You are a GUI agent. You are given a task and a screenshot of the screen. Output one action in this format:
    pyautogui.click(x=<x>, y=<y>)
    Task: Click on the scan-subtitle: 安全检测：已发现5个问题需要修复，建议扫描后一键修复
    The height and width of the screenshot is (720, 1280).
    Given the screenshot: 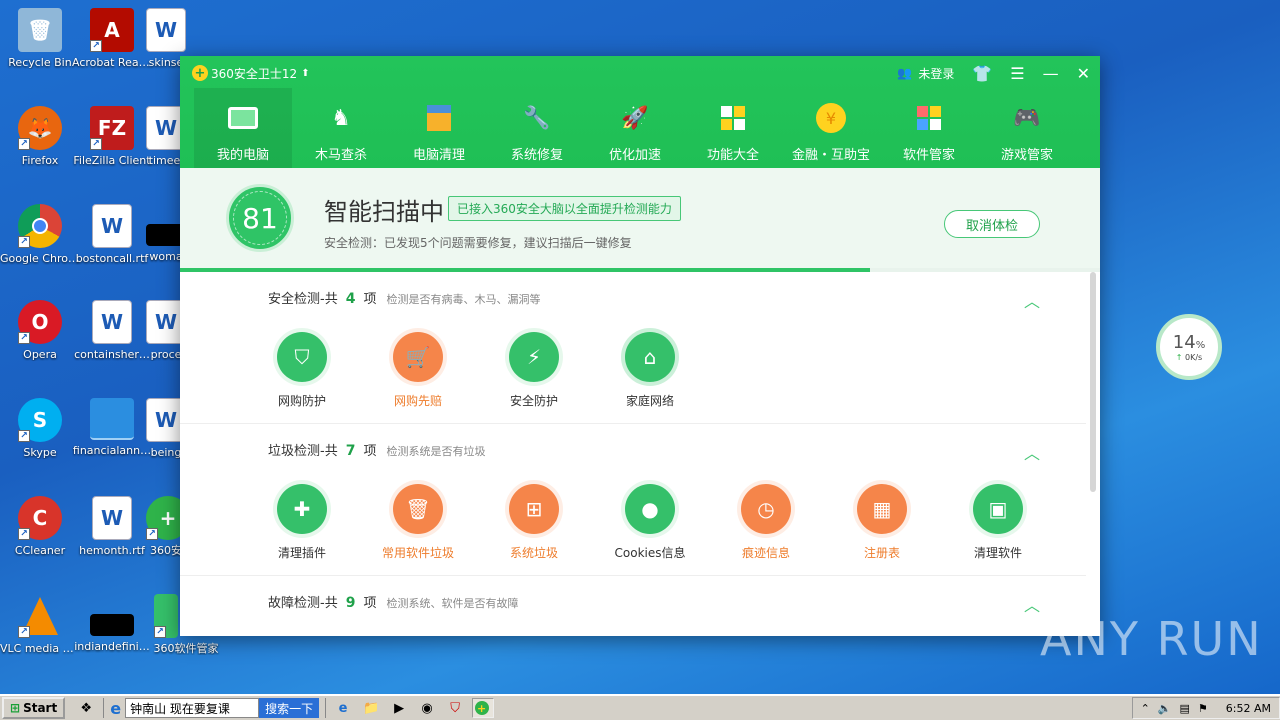 What is the action you would take?
    pyautogui.click(x=478, y=243)
    